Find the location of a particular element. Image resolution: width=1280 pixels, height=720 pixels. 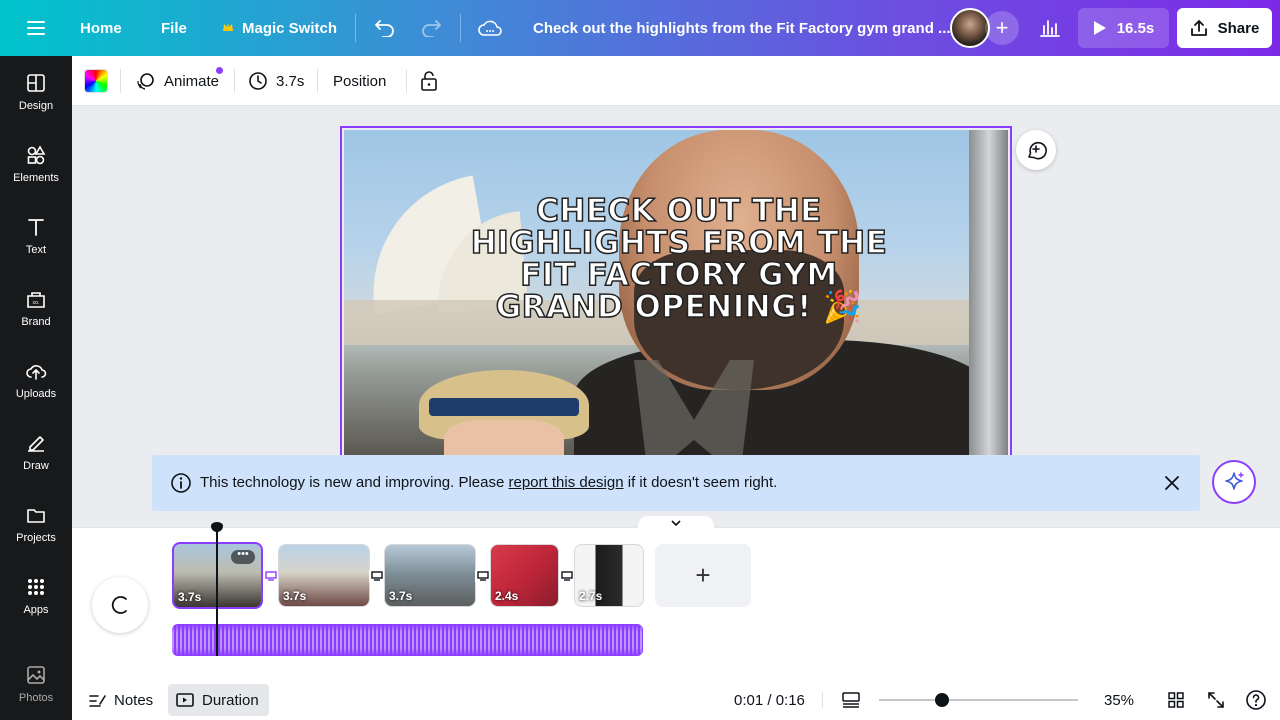

collapse-timeline-button is located at coordinates (676, 523).